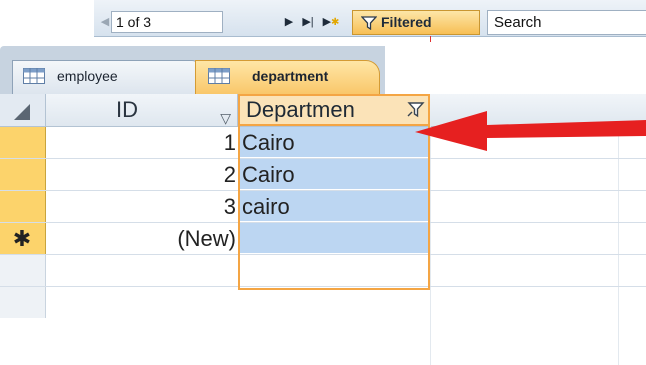  I want to click on cell-id: 1, so click(141, 142).